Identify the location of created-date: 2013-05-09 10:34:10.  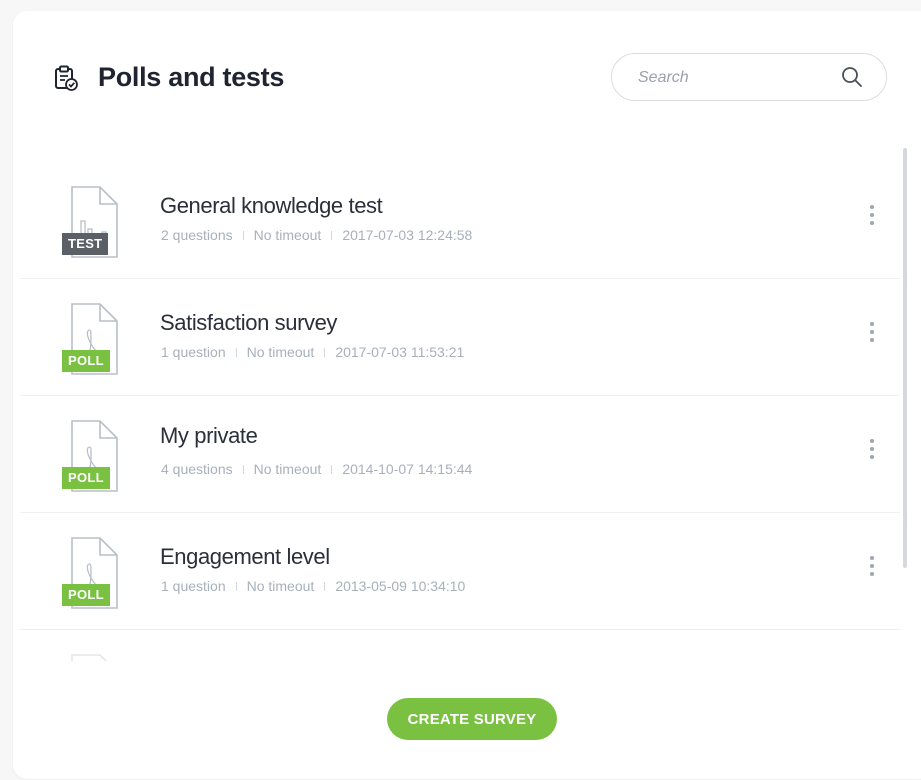
(400, 586).